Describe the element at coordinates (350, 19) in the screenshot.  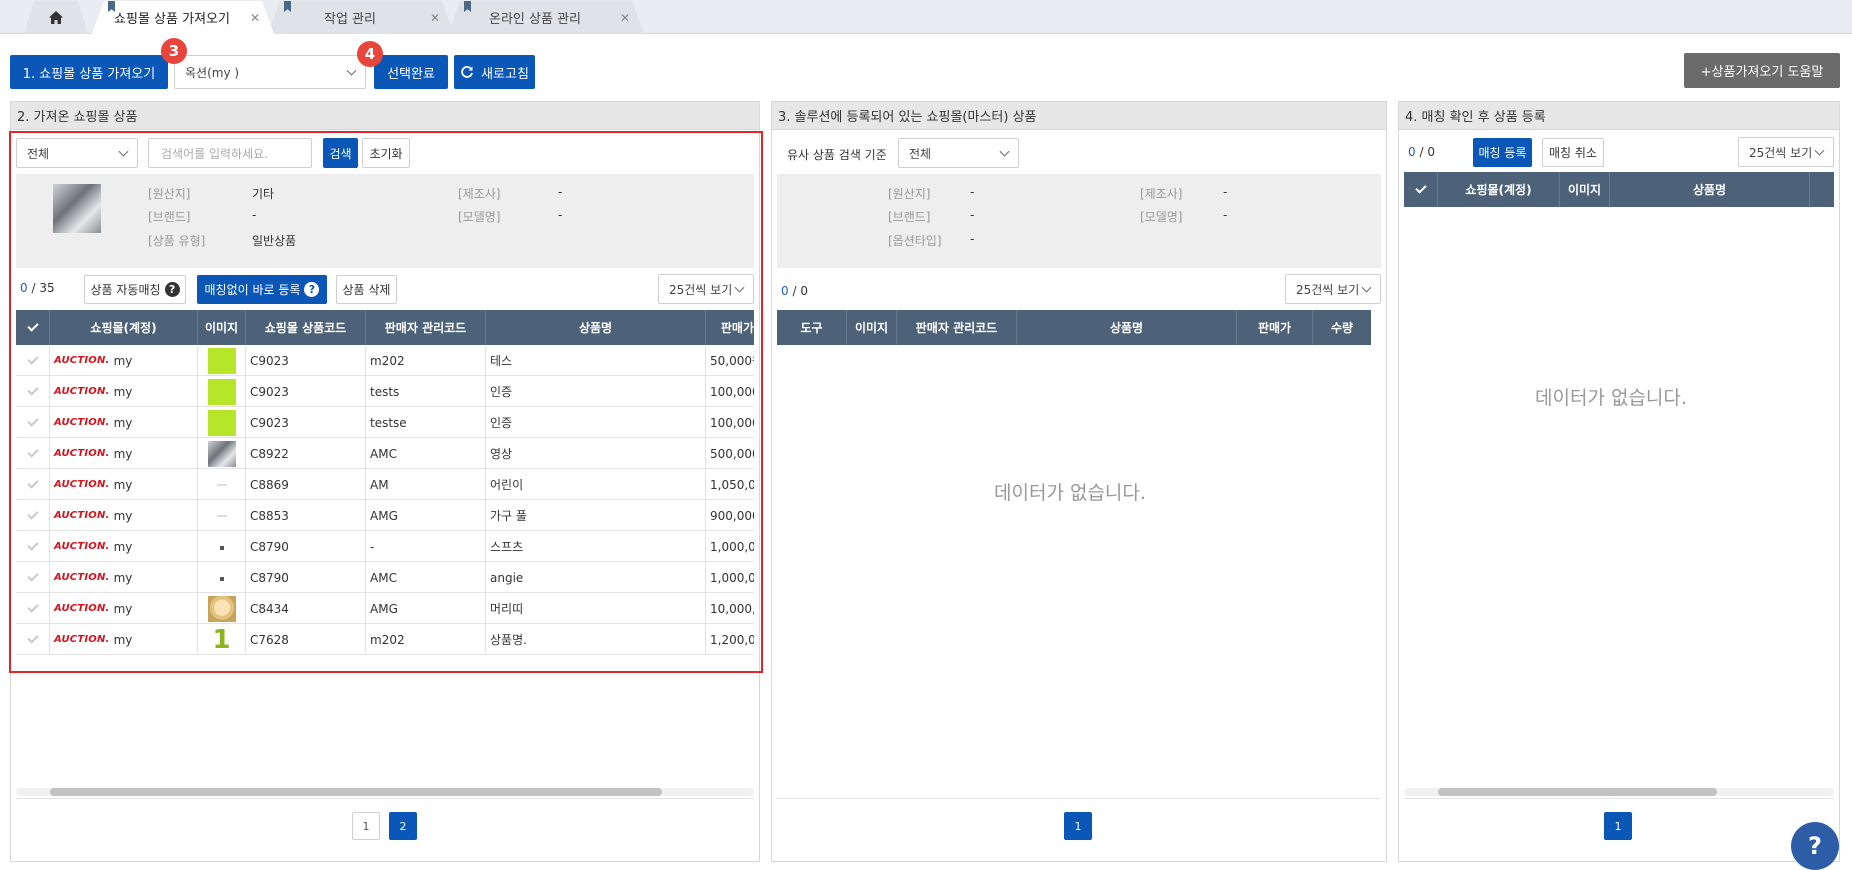
I see `tab-label: 작업 관리` at that location.